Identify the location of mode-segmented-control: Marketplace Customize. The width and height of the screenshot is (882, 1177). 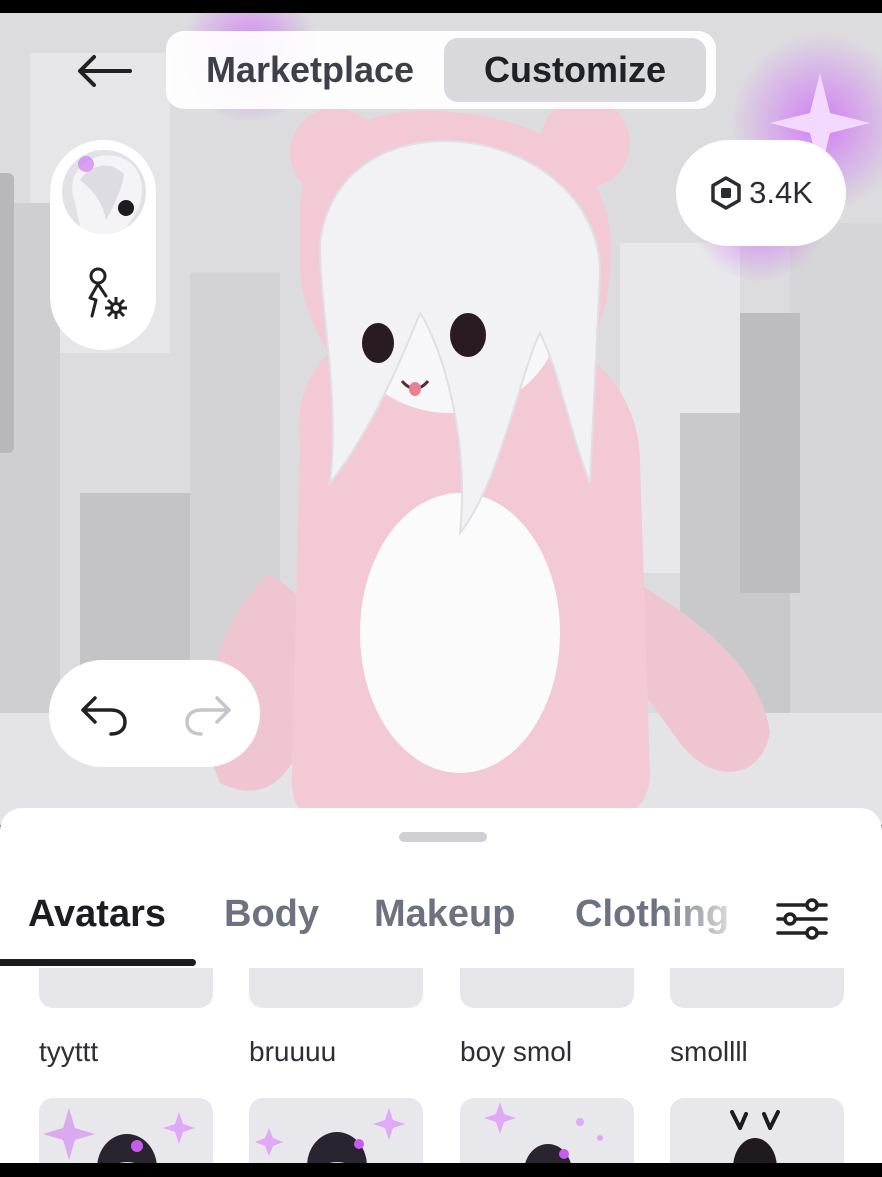
(441, 70).